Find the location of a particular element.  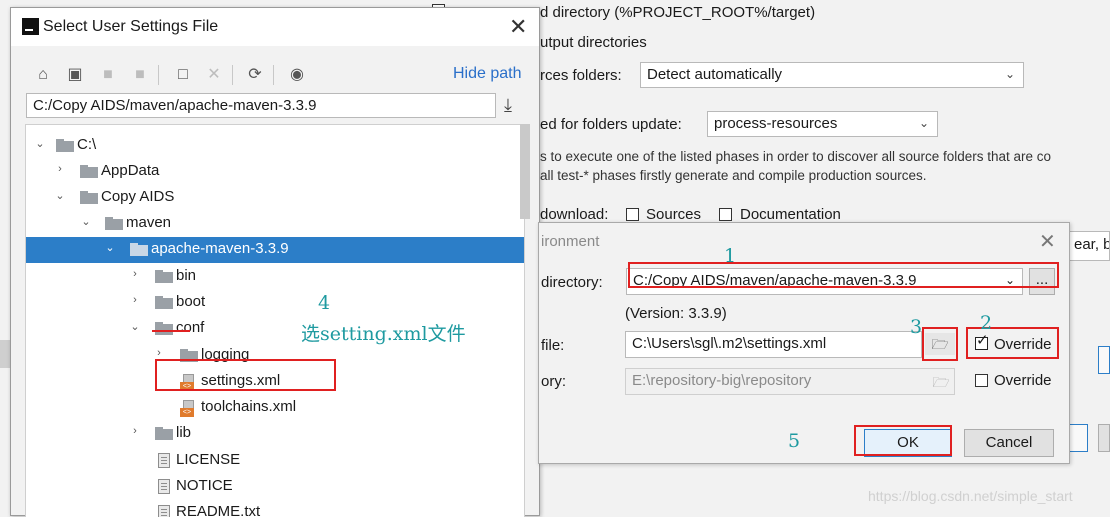

desktop-icon: ▣ is located at coordinates (75, 75).